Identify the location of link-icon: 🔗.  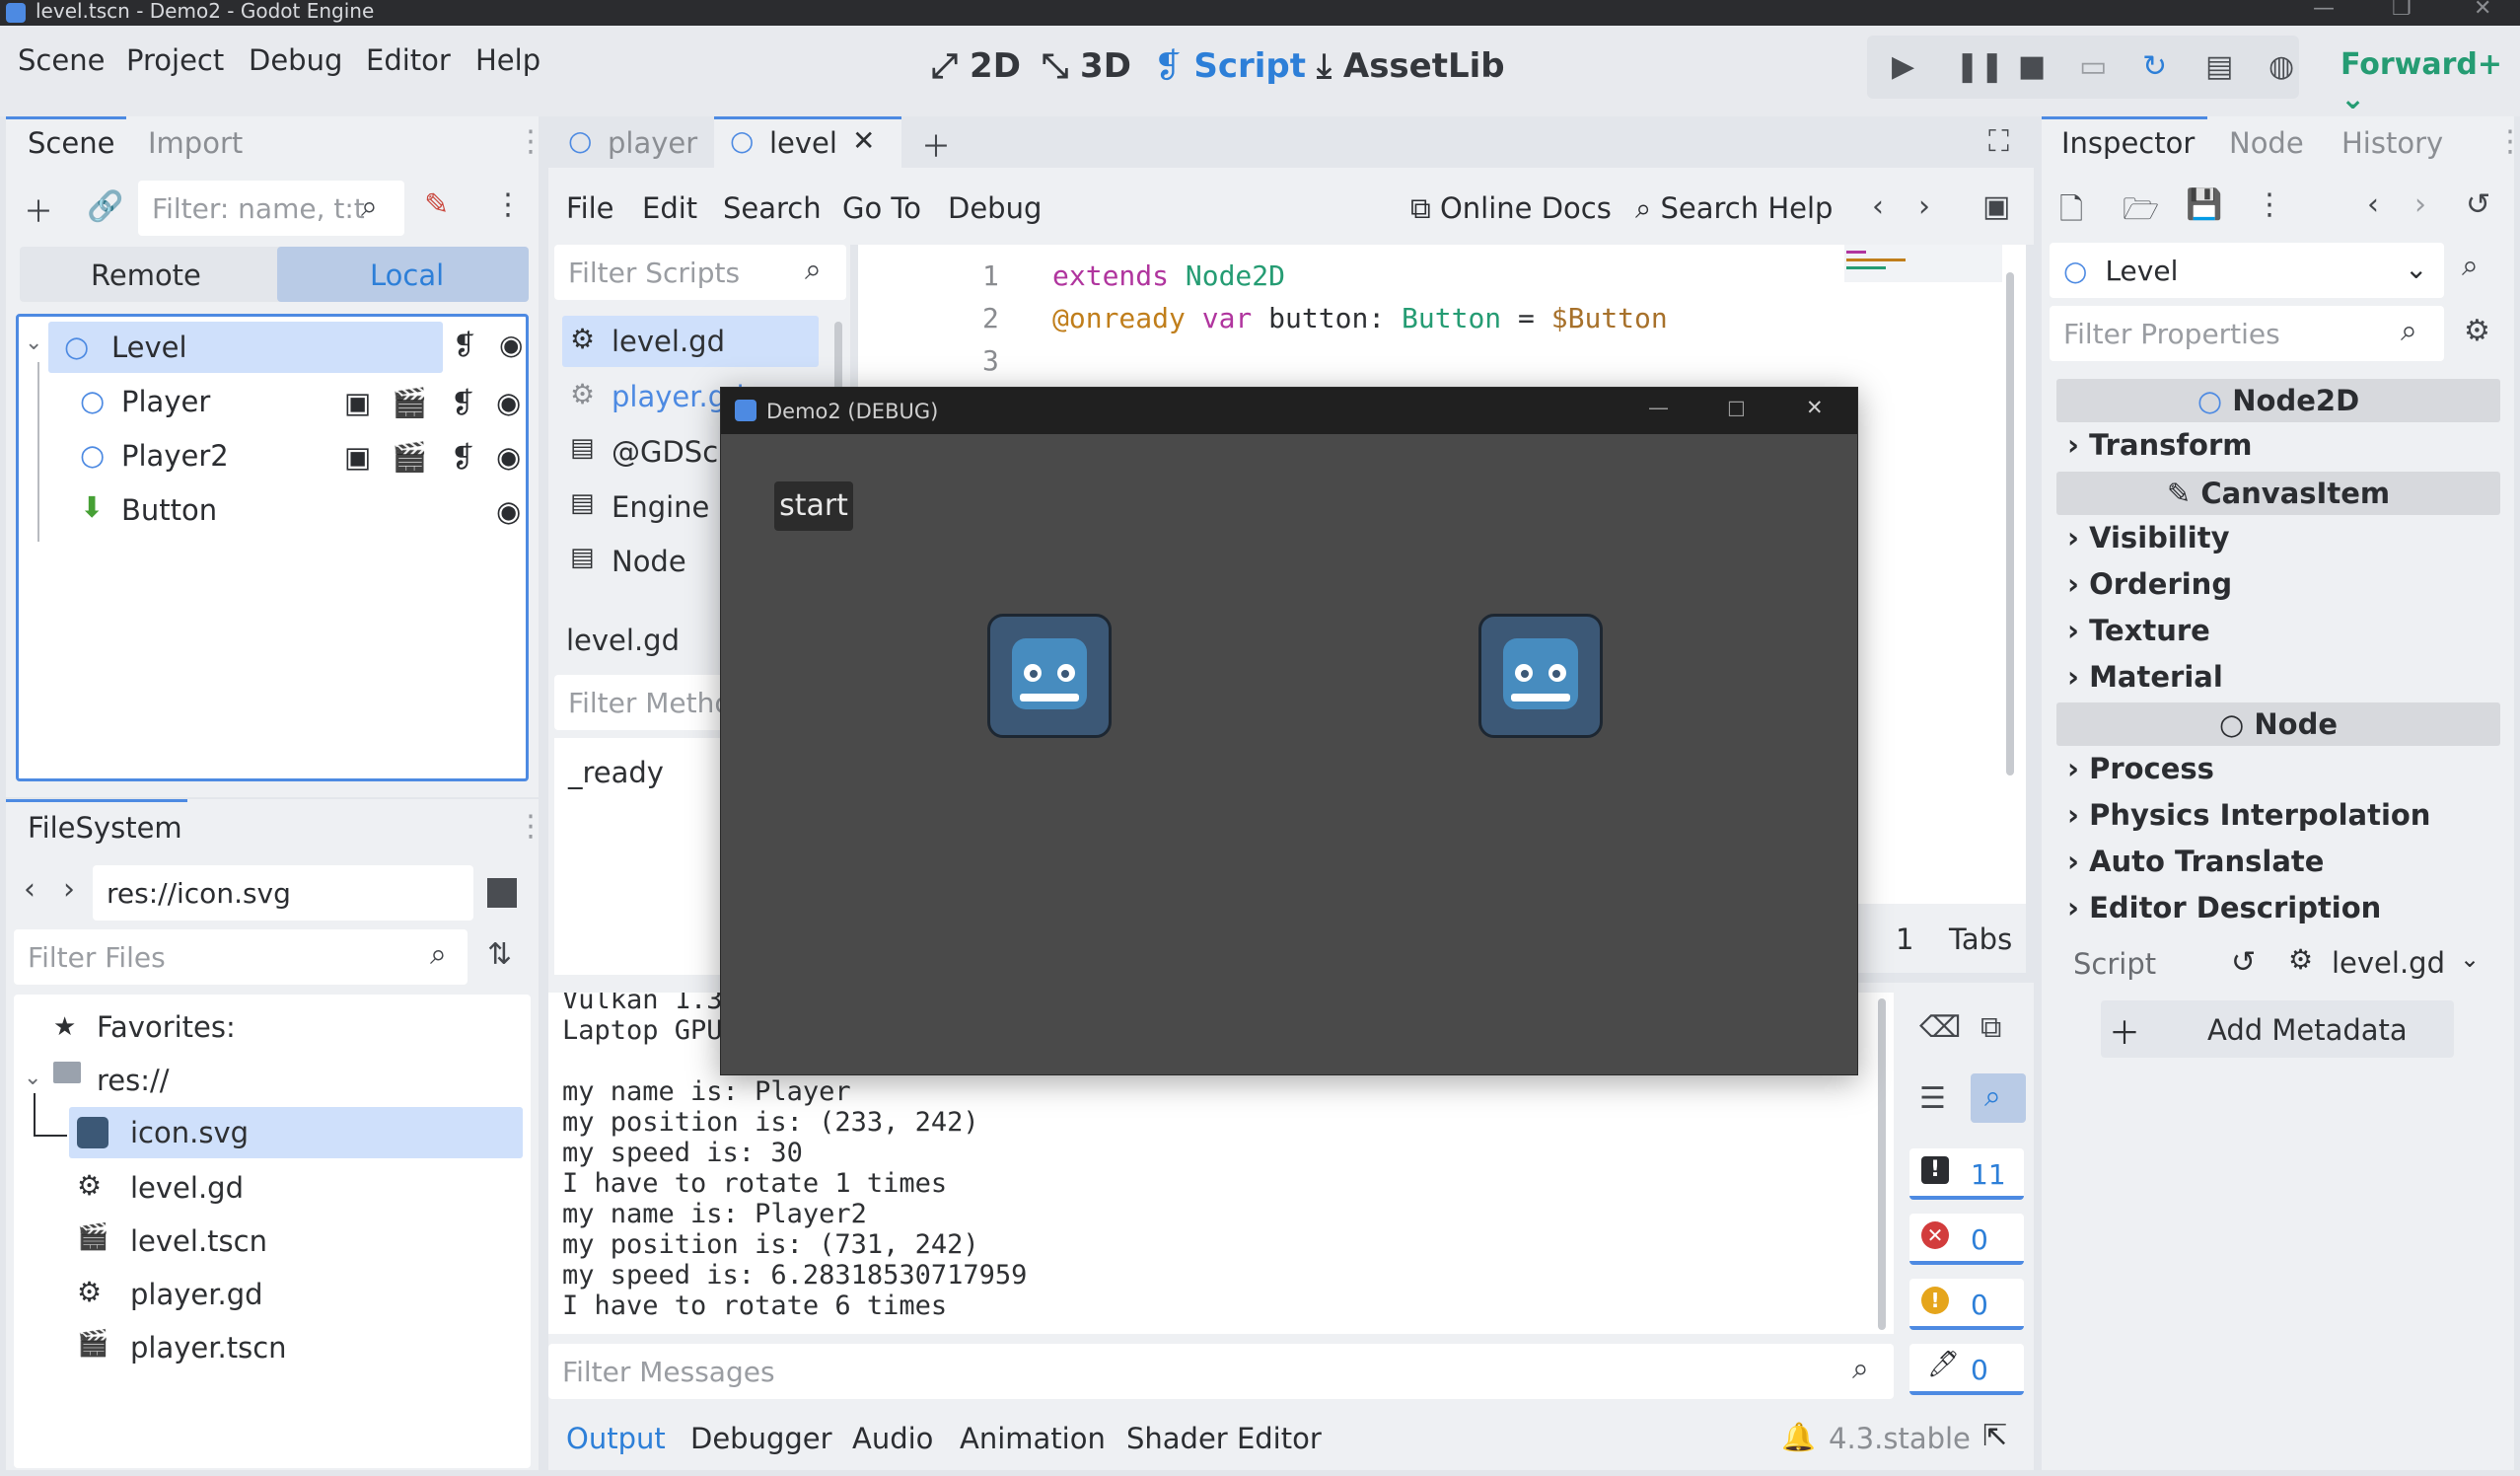
(105, 206).